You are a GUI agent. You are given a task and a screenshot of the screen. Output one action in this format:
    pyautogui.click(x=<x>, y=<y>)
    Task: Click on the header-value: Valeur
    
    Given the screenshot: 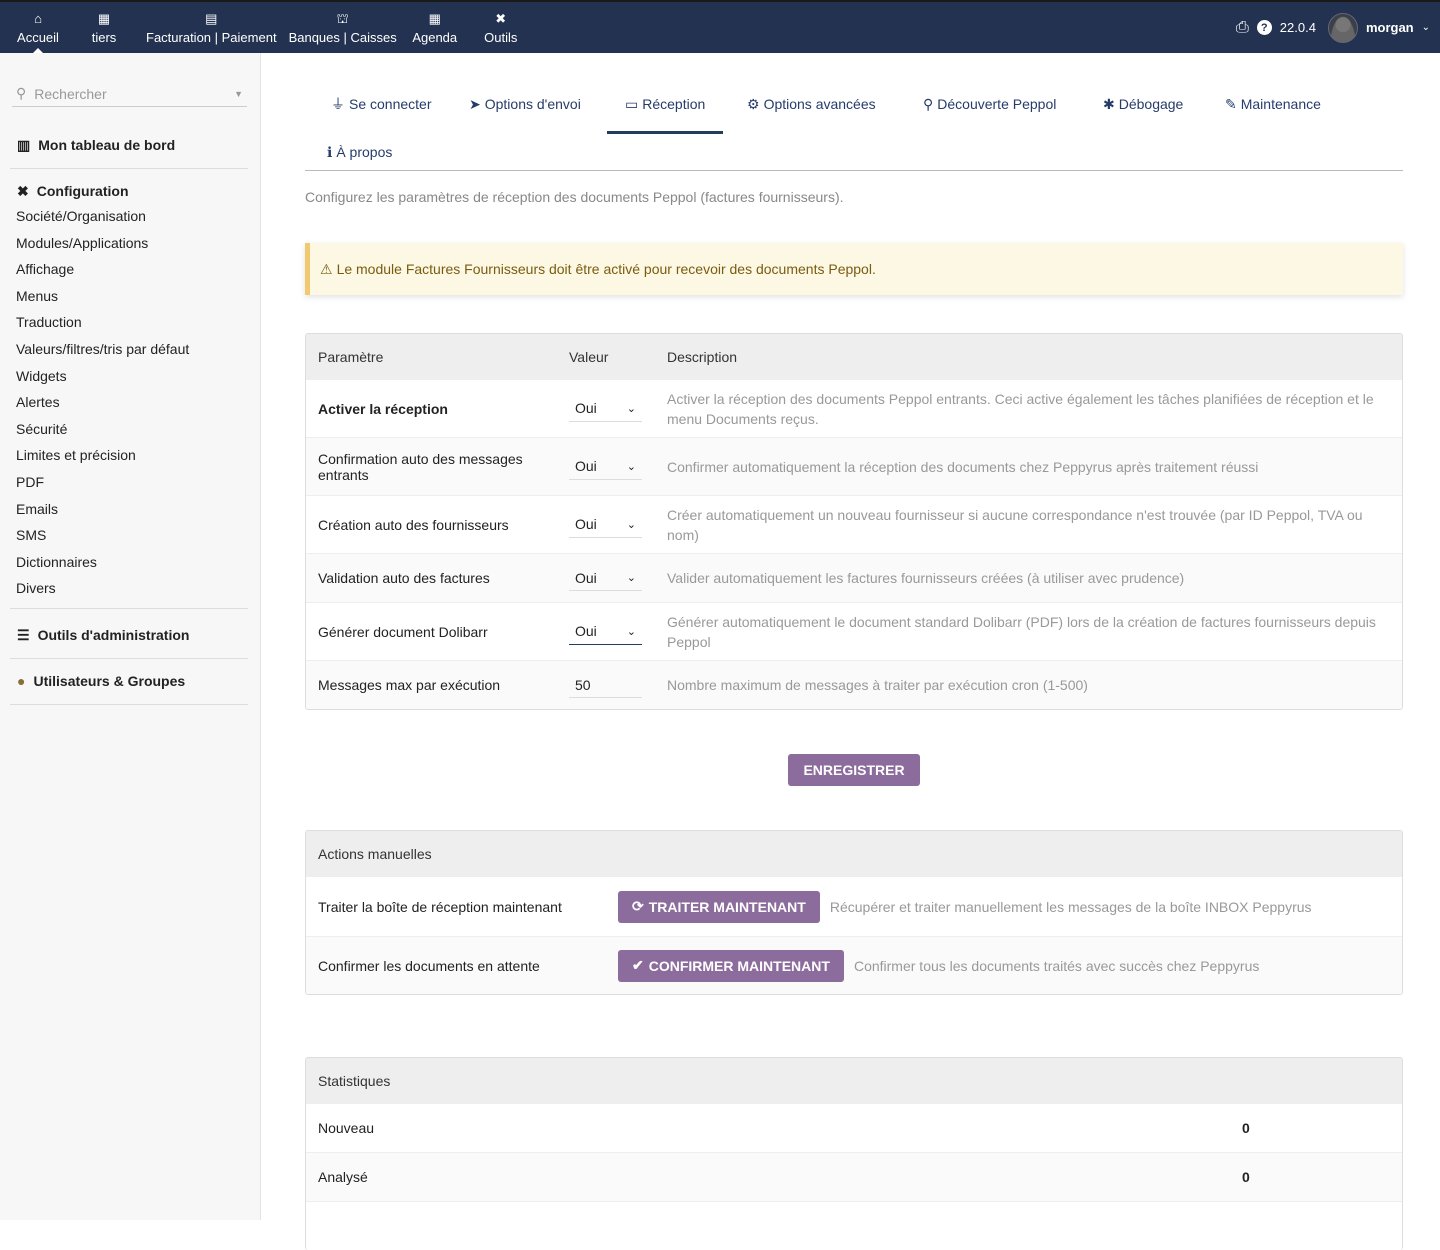 What is the action you would take?
    pyautogui.click(x=589, y=356)
    